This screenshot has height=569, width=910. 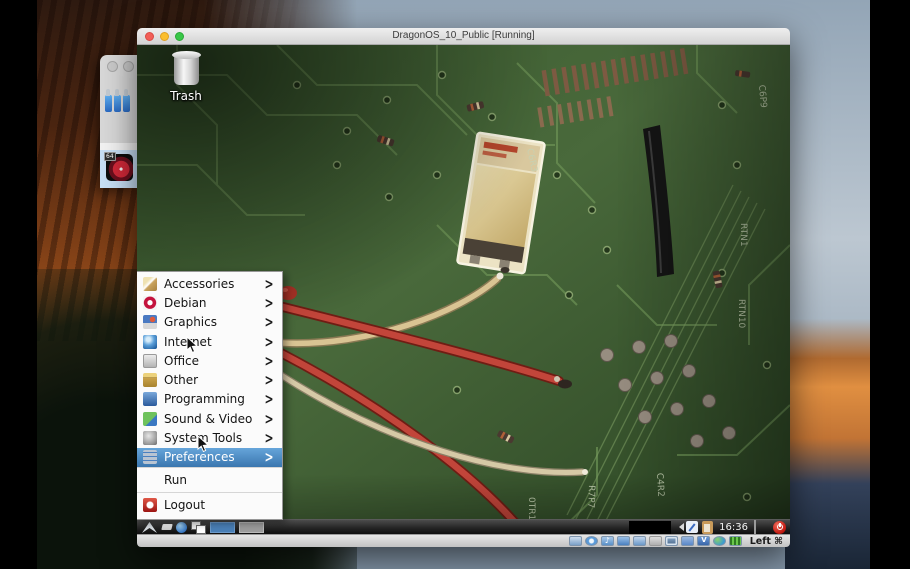 I want to click on vm-64bit-badge: 64, so click(x=110, y=156).